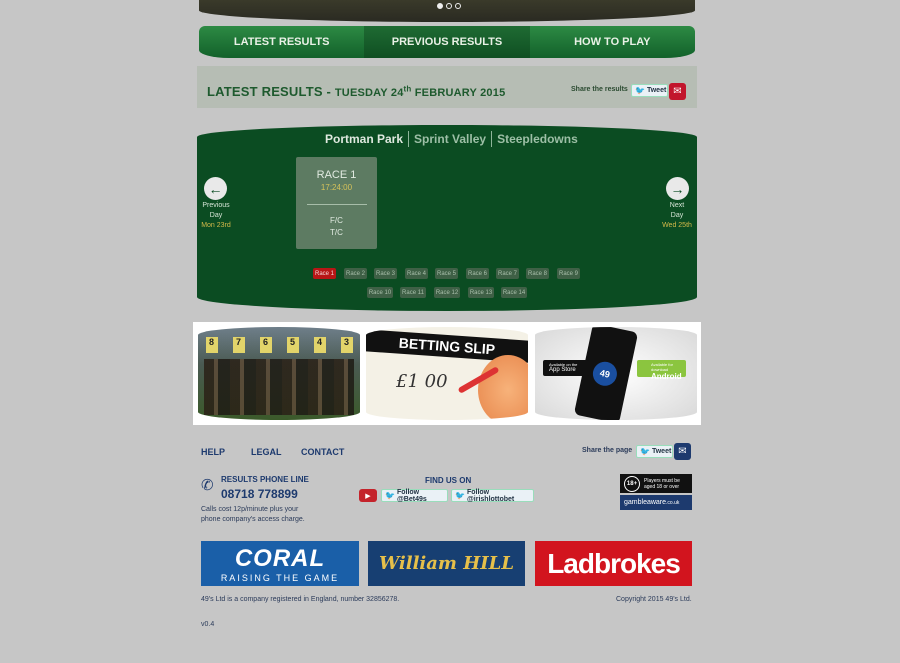  I want to click on previous-day-line1: Previous, so click(216, 205).